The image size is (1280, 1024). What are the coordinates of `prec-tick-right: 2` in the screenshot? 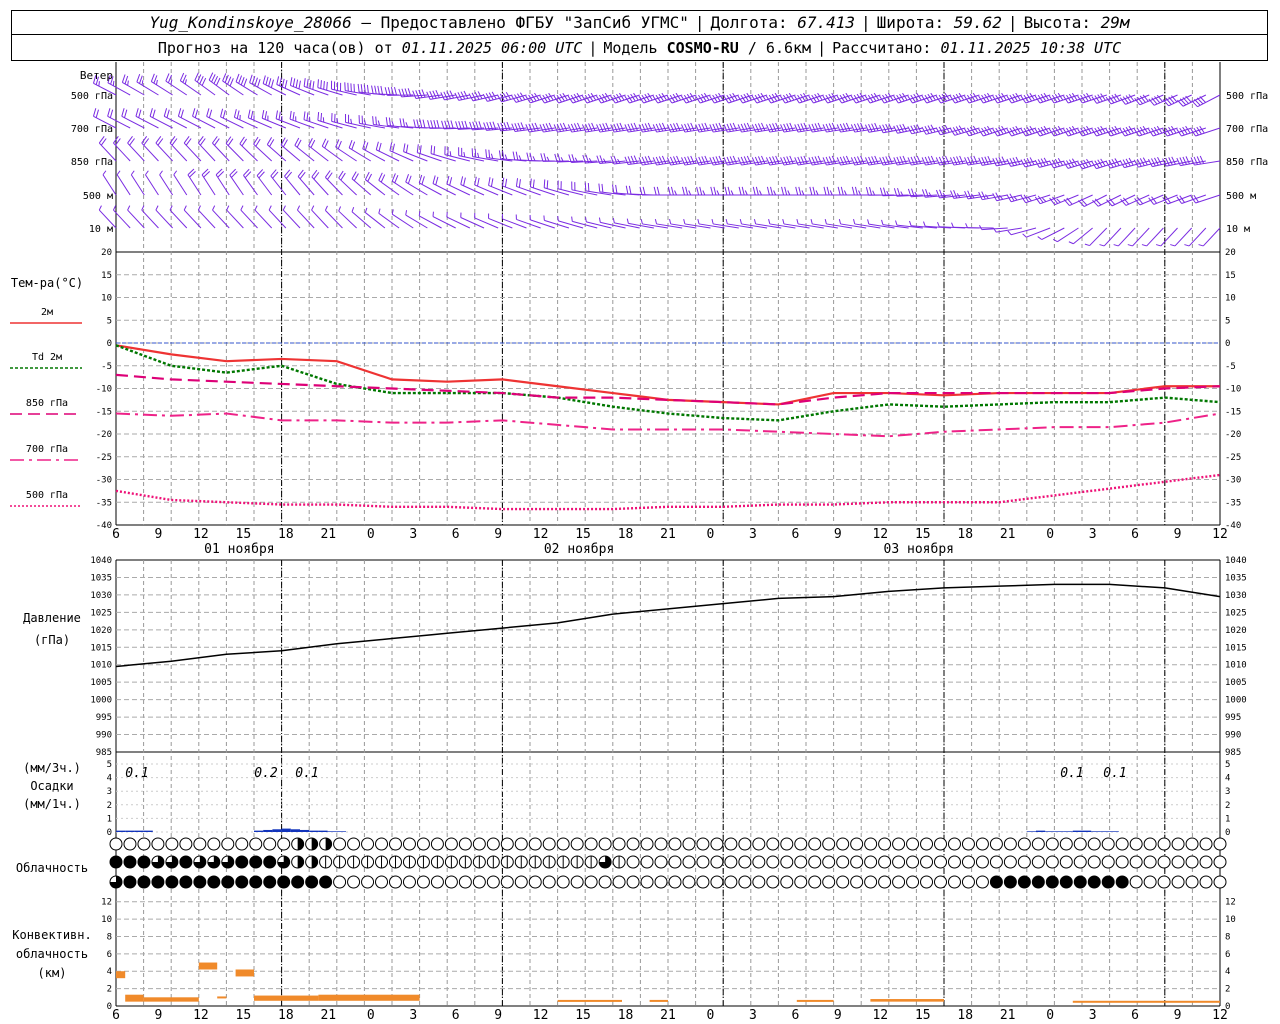 It's located at (1227, 806).